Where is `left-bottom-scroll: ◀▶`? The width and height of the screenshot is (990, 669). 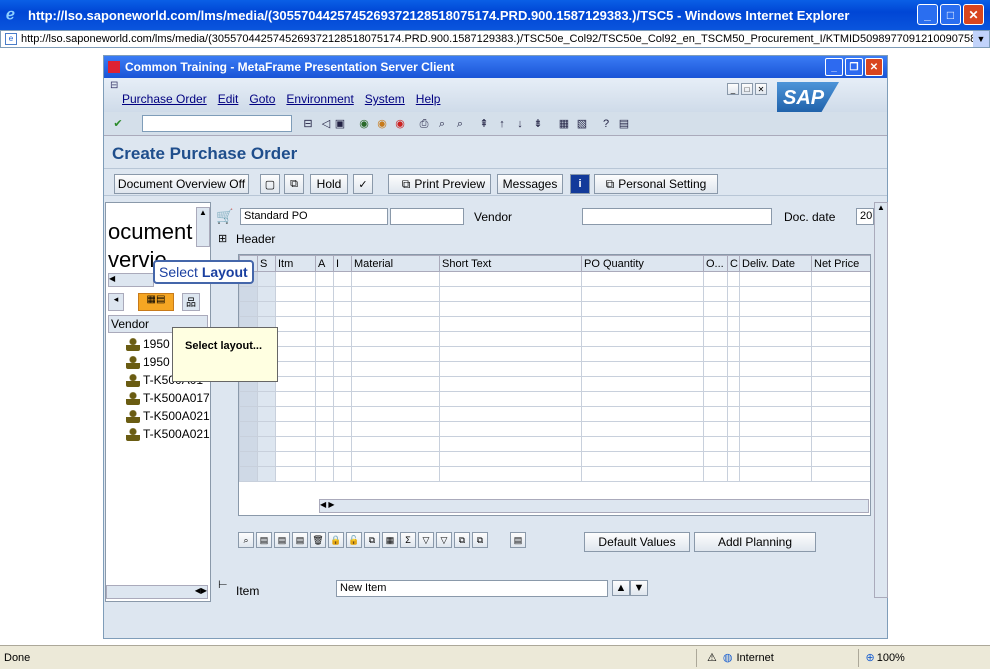
left-bottom-scroll: ◀▶ is located at coordinates (157, 592).